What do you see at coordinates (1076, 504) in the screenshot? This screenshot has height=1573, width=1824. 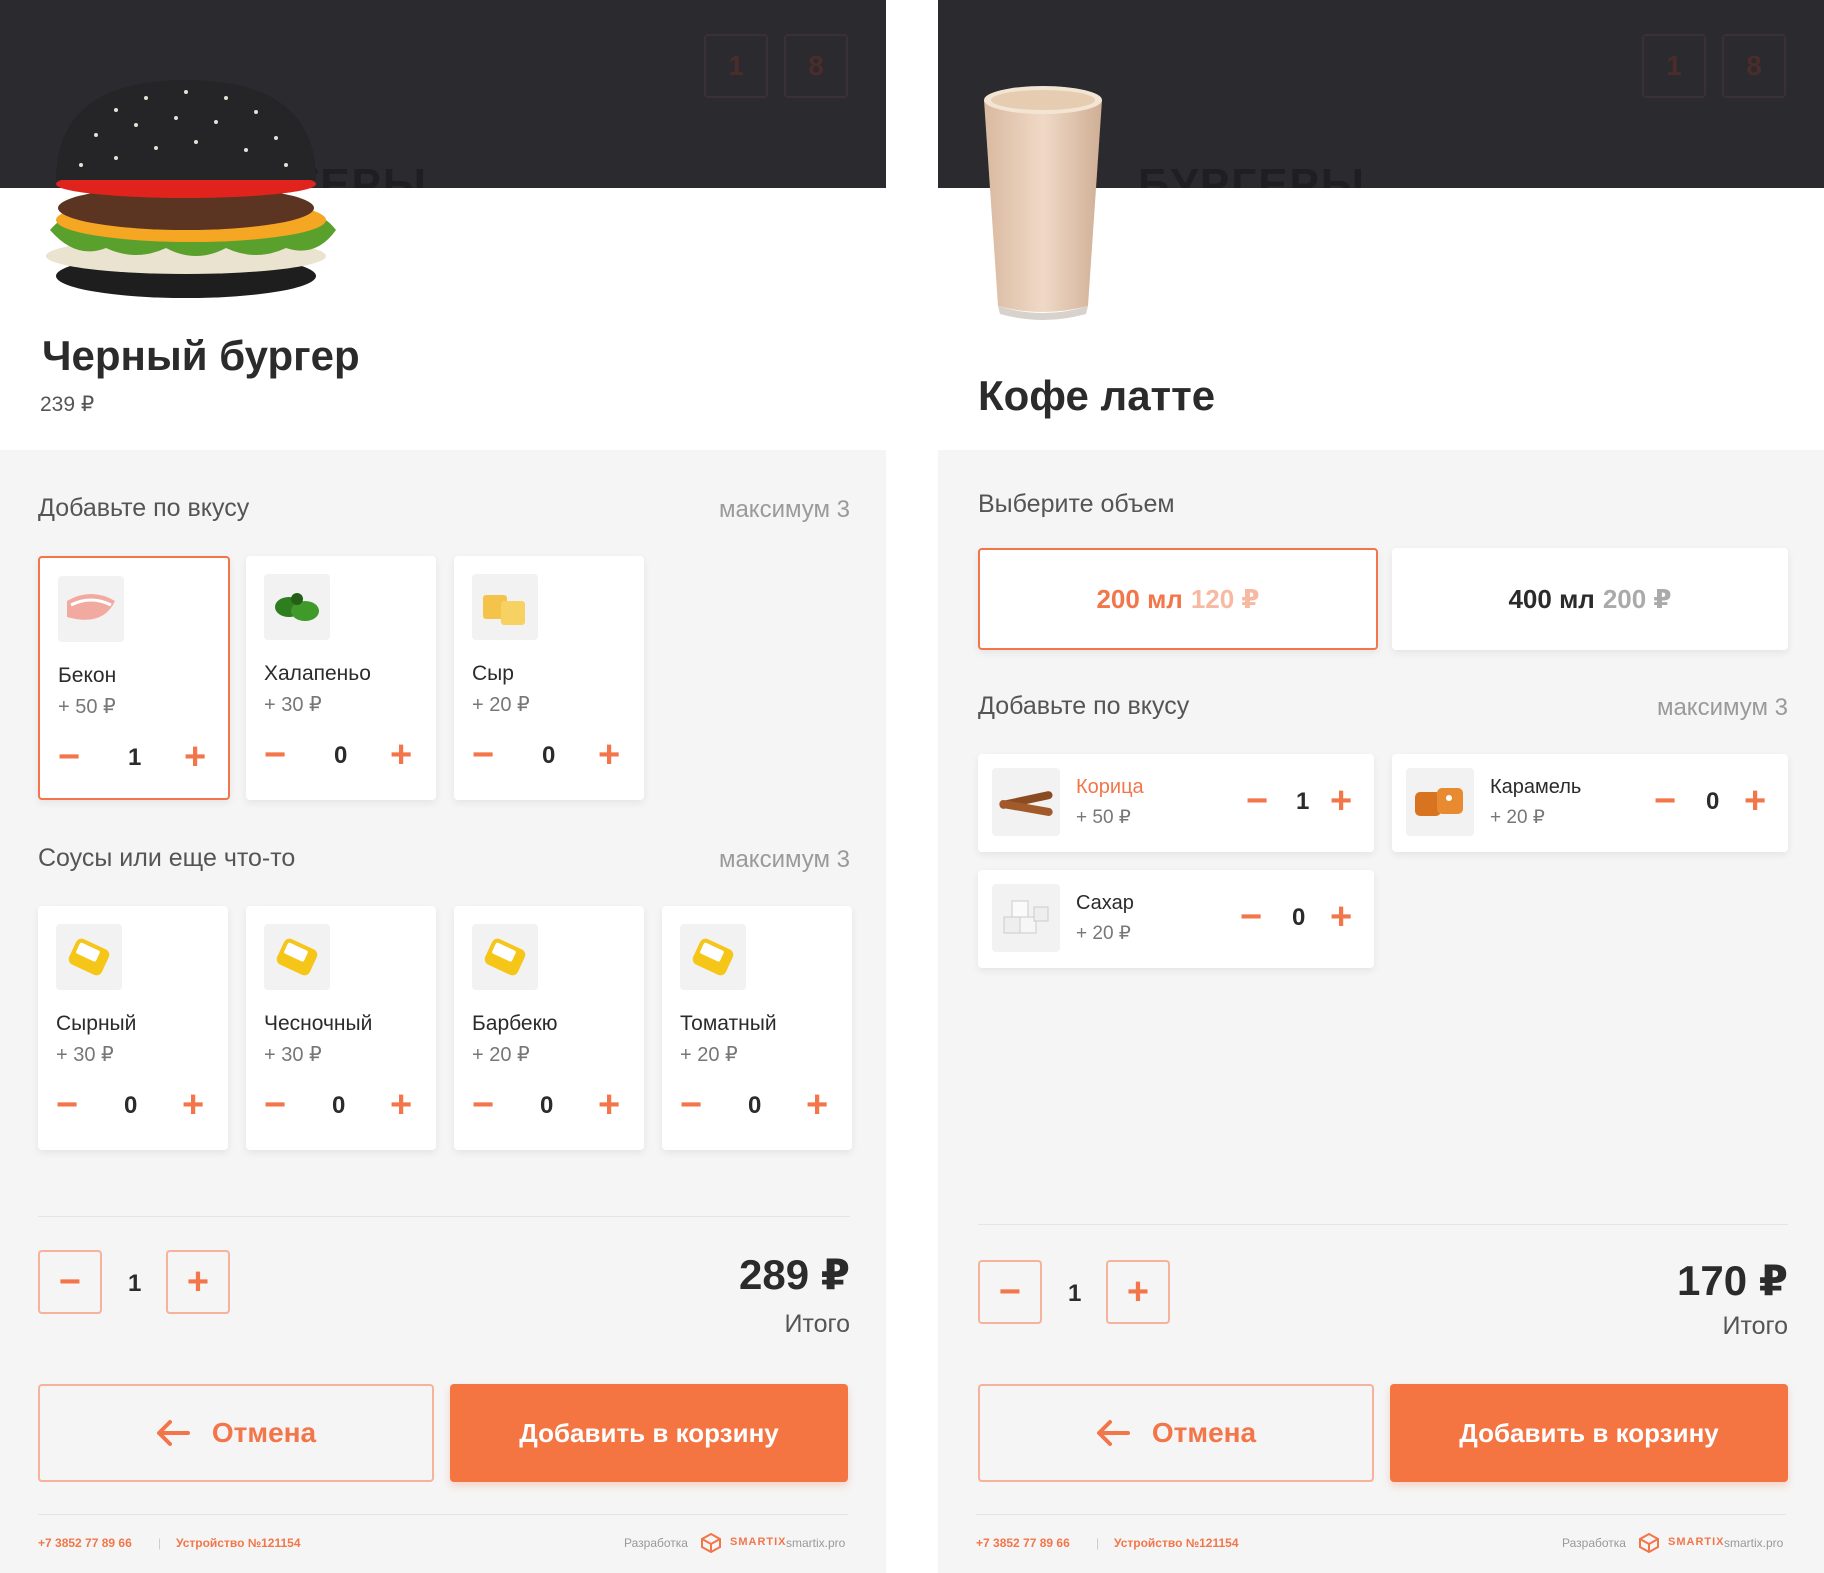 I see `section-title-volume: Выберите объем` at bounding box center [1076, 504].